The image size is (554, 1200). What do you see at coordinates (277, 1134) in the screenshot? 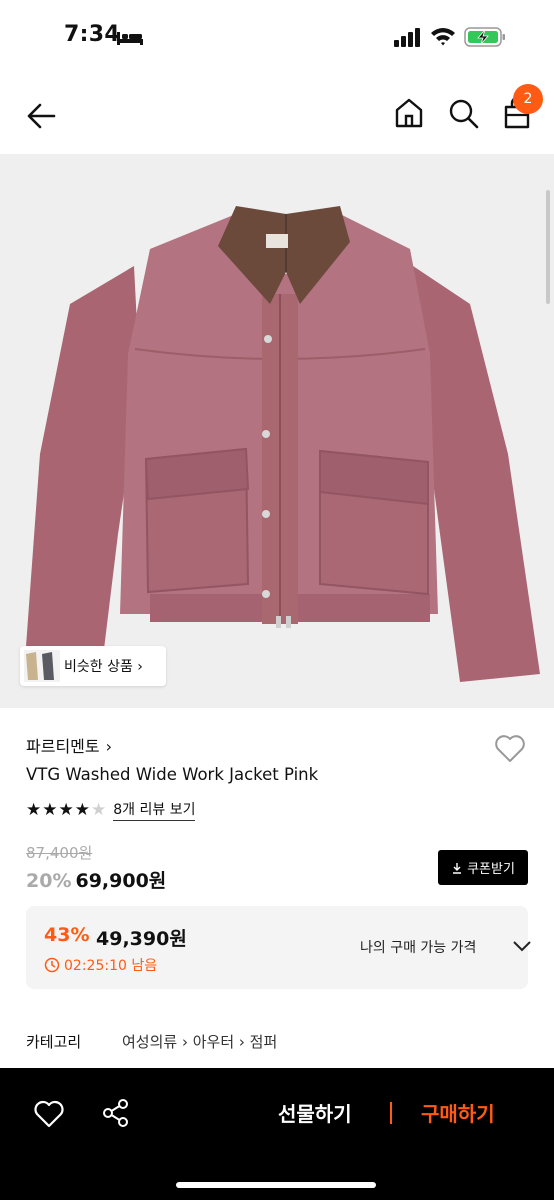
I see `bottom-action-bar: 선물하기 구매하기` at bounding box center [277, 1134].